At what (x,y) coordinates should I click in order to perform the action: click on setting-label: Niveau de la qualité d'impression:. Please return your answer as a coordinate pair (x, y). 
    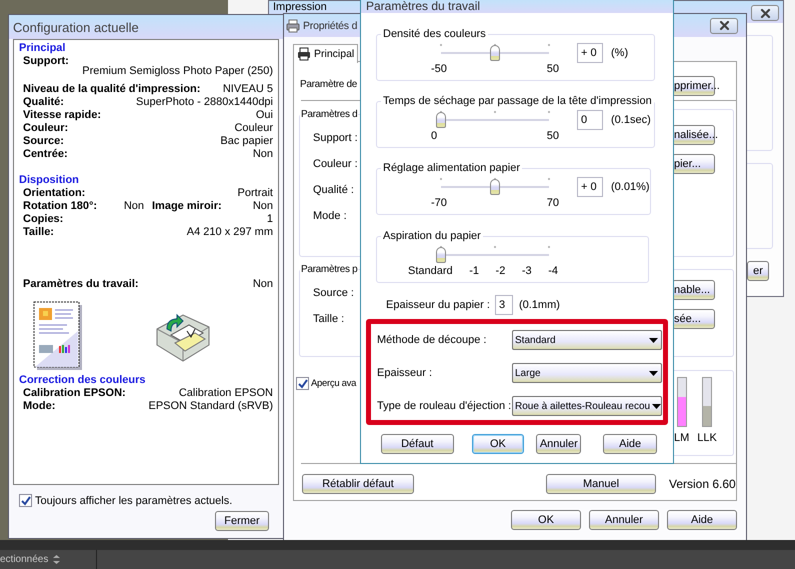
    Looking at the image, I should click on (111, 89).